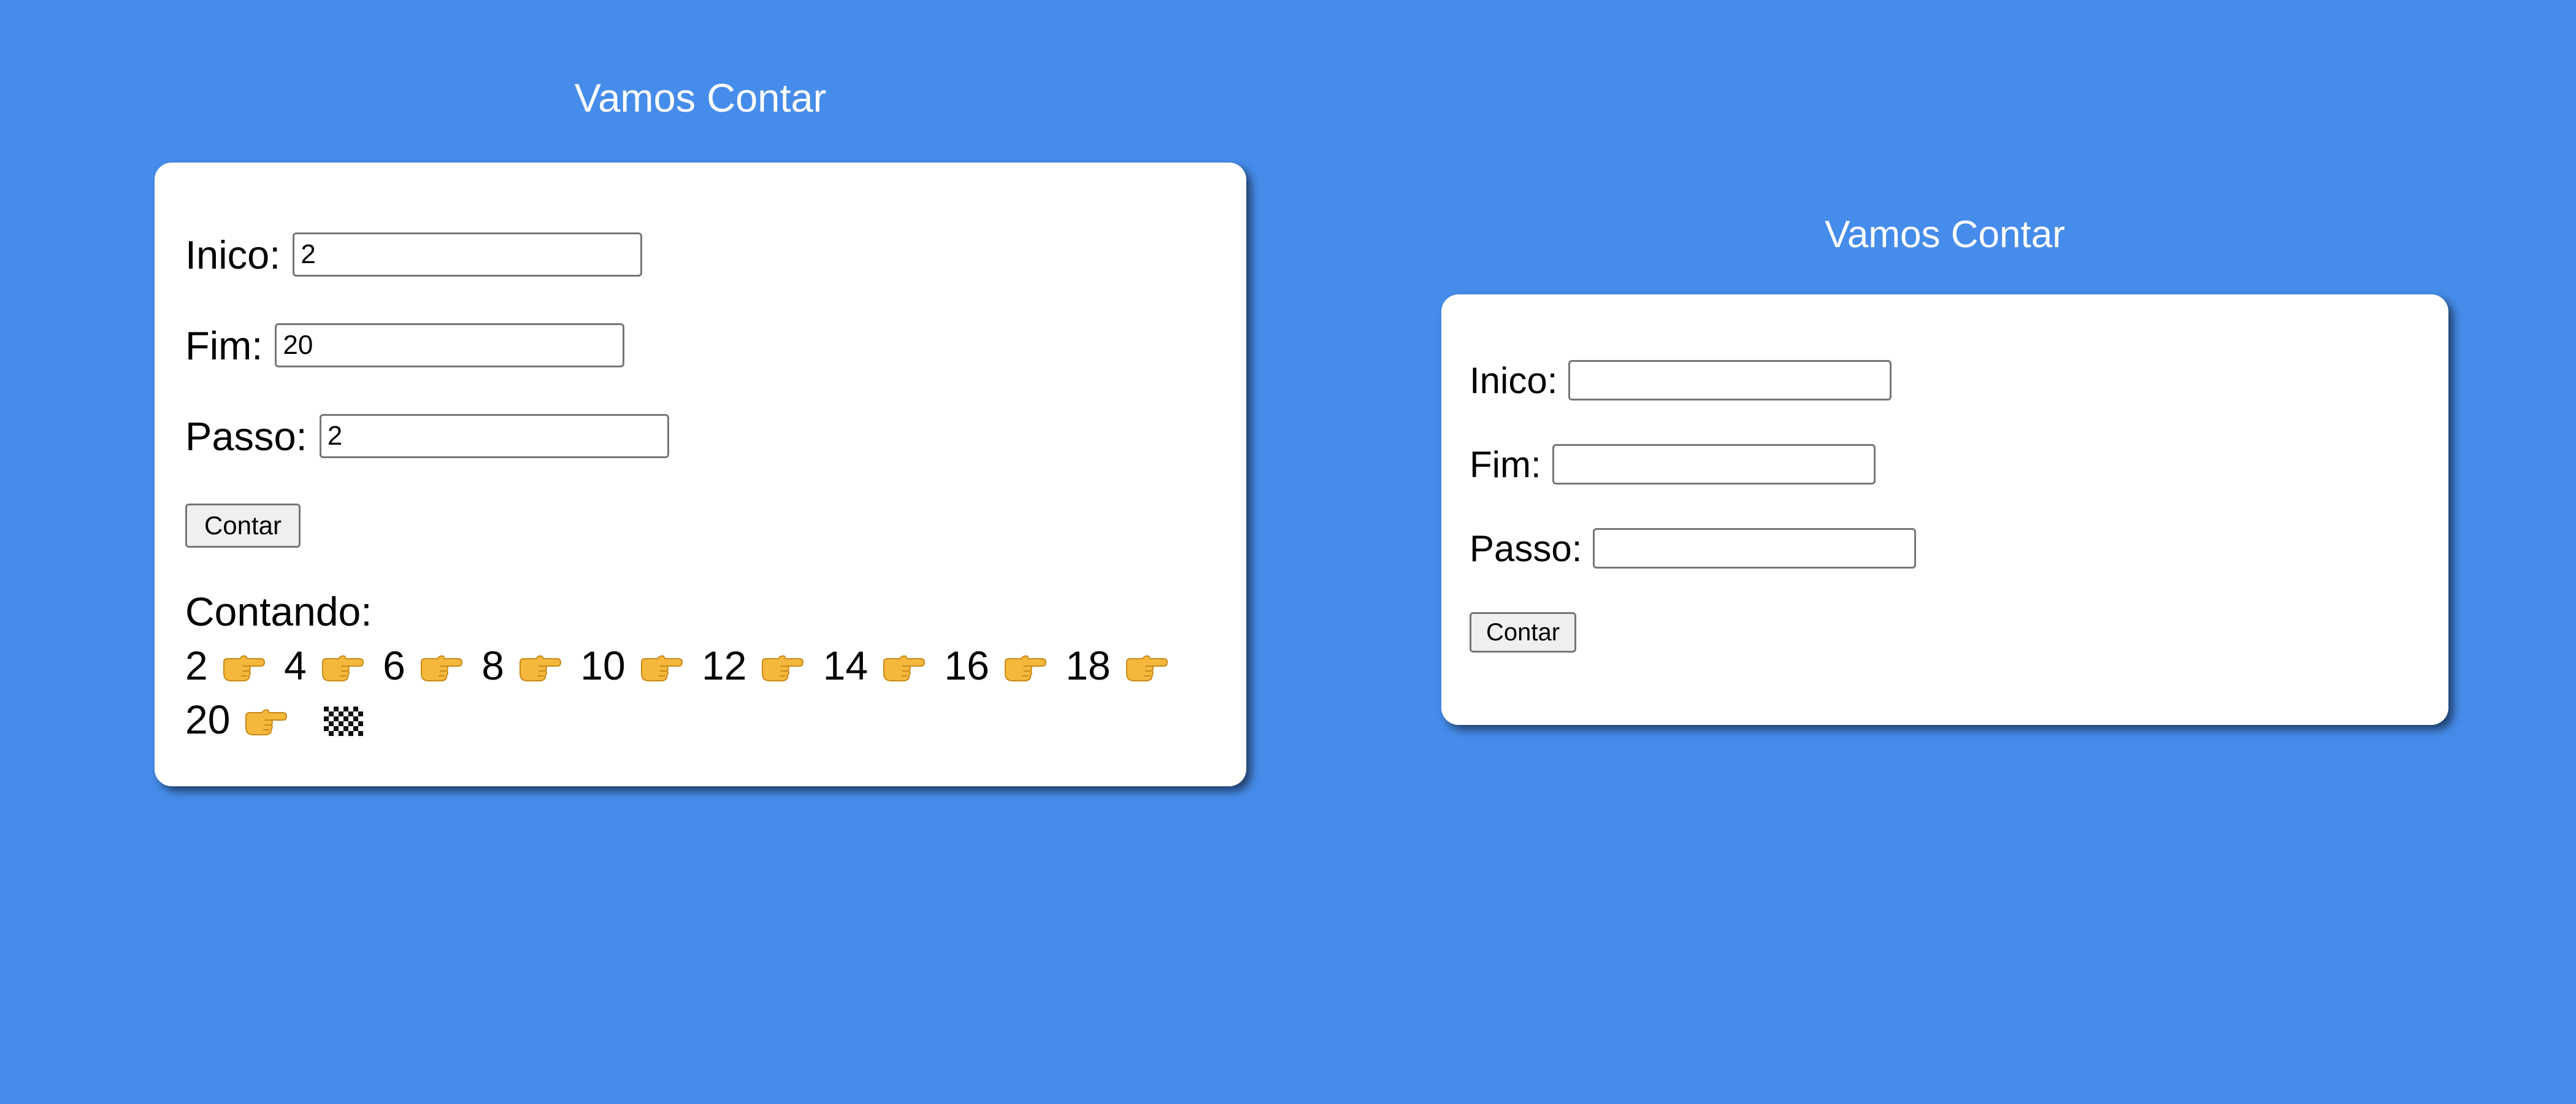 Image resolution: width=2576 pixels, height=1104 pixels. I want to click on count-number: 10, so click(603, 665).